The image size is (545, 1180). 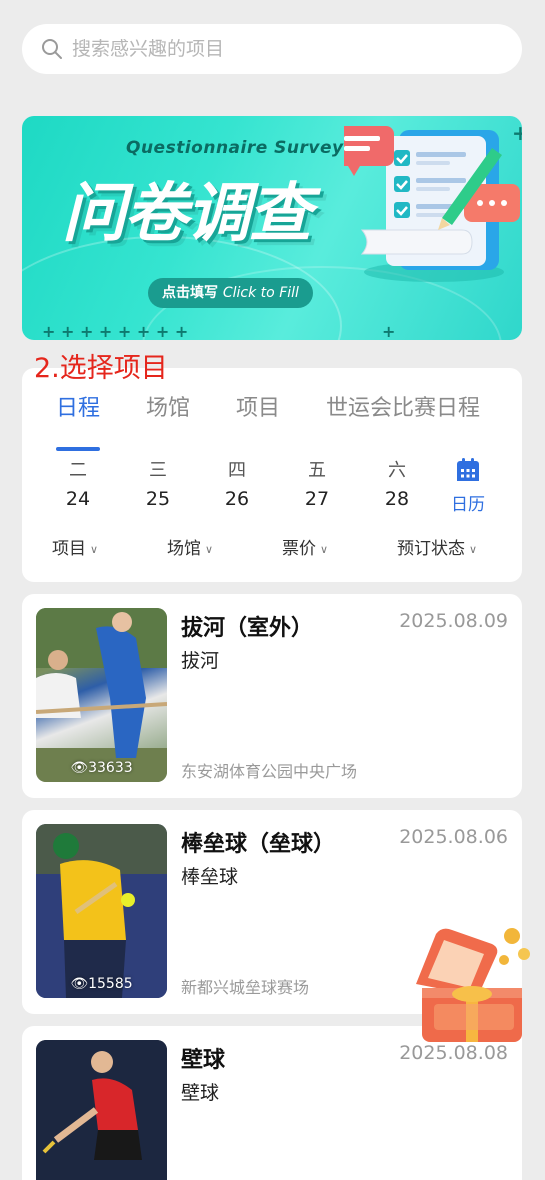 I want to click on tab-project: 项目, so click(x=258, y=406).